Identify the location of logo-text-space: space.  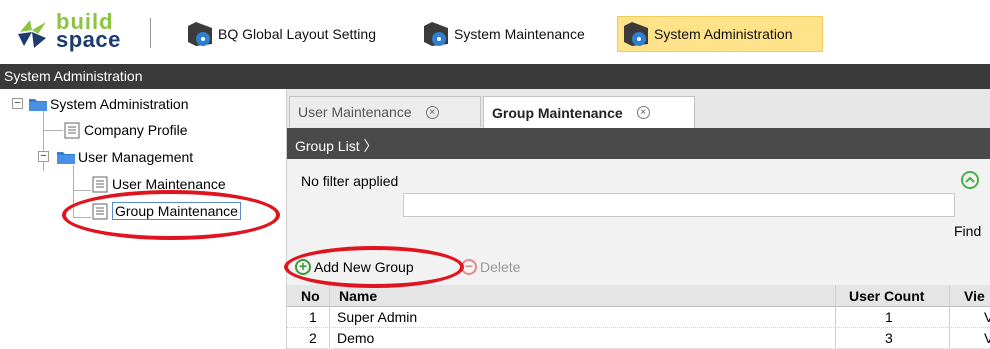
(88, 39).